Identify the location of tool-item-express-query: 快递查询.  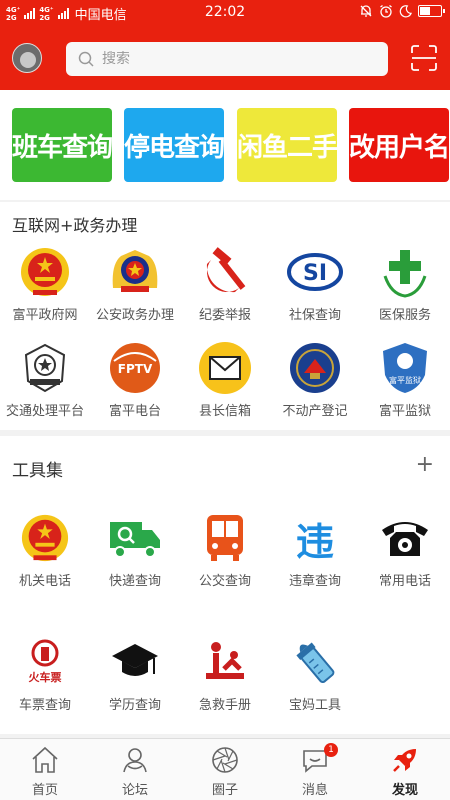
(135, 549).